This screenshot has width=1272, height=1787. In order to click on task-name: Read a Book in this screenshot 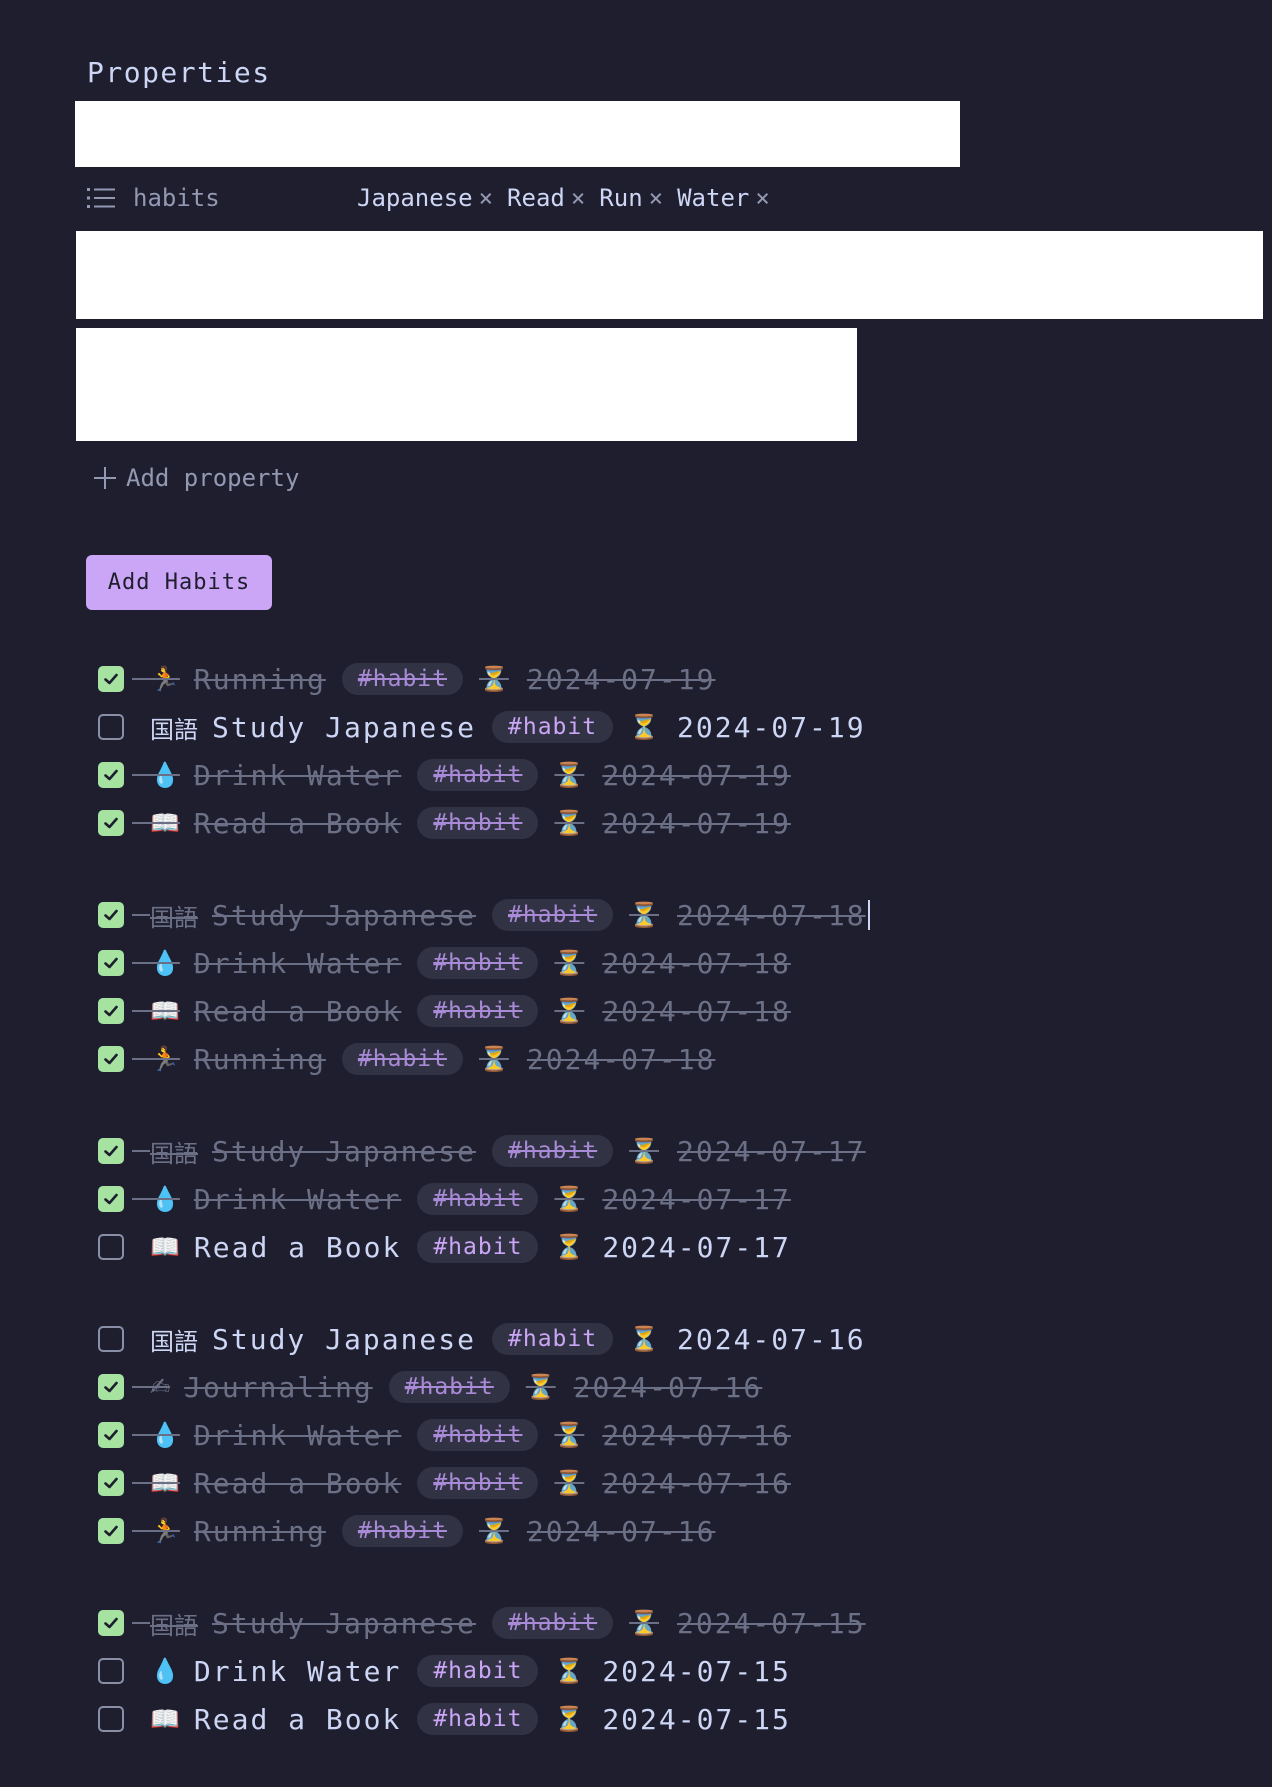, I will do `click(297, 1483)`.